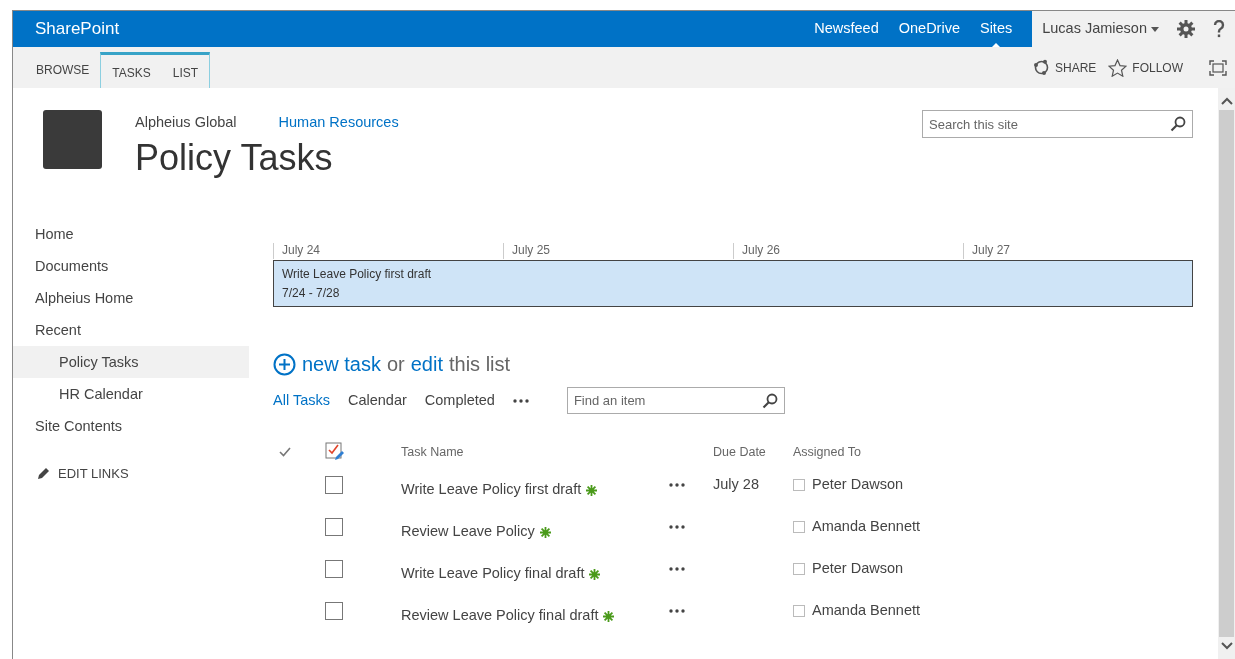 This screenshot has width=1235, height=659. Describe the element at coordinates (72, 139) in the screenshot. I see `photo-placeholder` at that location.